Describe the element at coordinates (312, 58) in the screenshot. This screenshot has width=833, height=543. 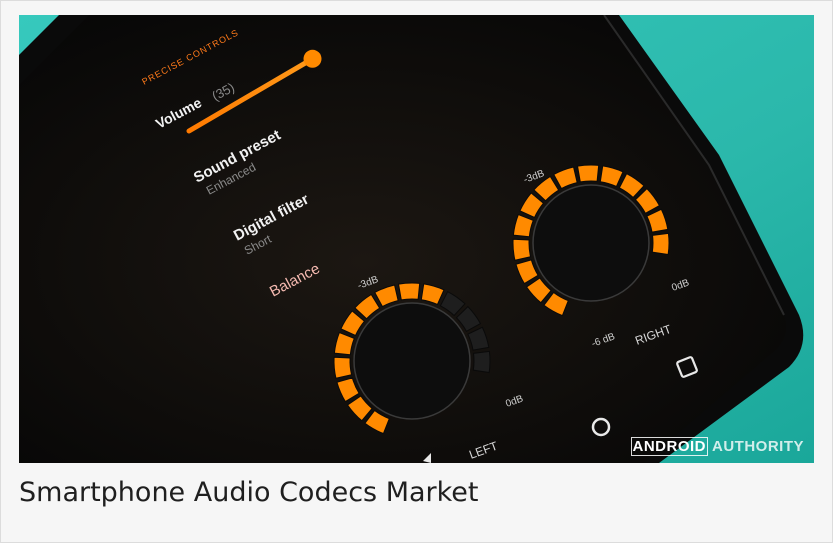
I see `volume-slider-thumb` at that location.